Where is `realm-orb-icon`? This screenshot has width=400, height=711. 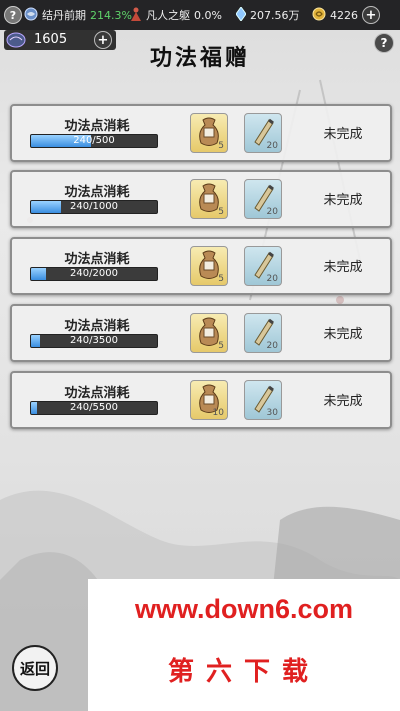
realm-orb-icon is located at coordinates (31, 15).